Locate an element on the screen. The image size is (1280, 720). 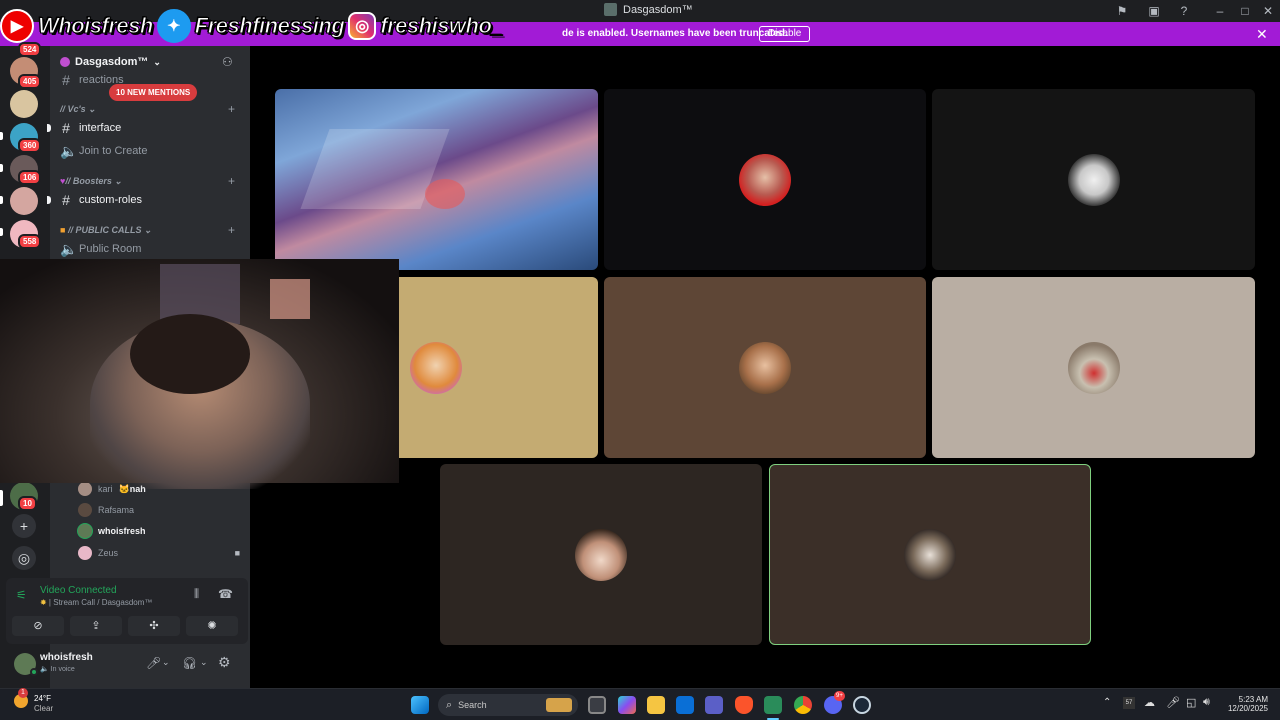
maximize-icon: □ is located at coordinates (1245, 11).